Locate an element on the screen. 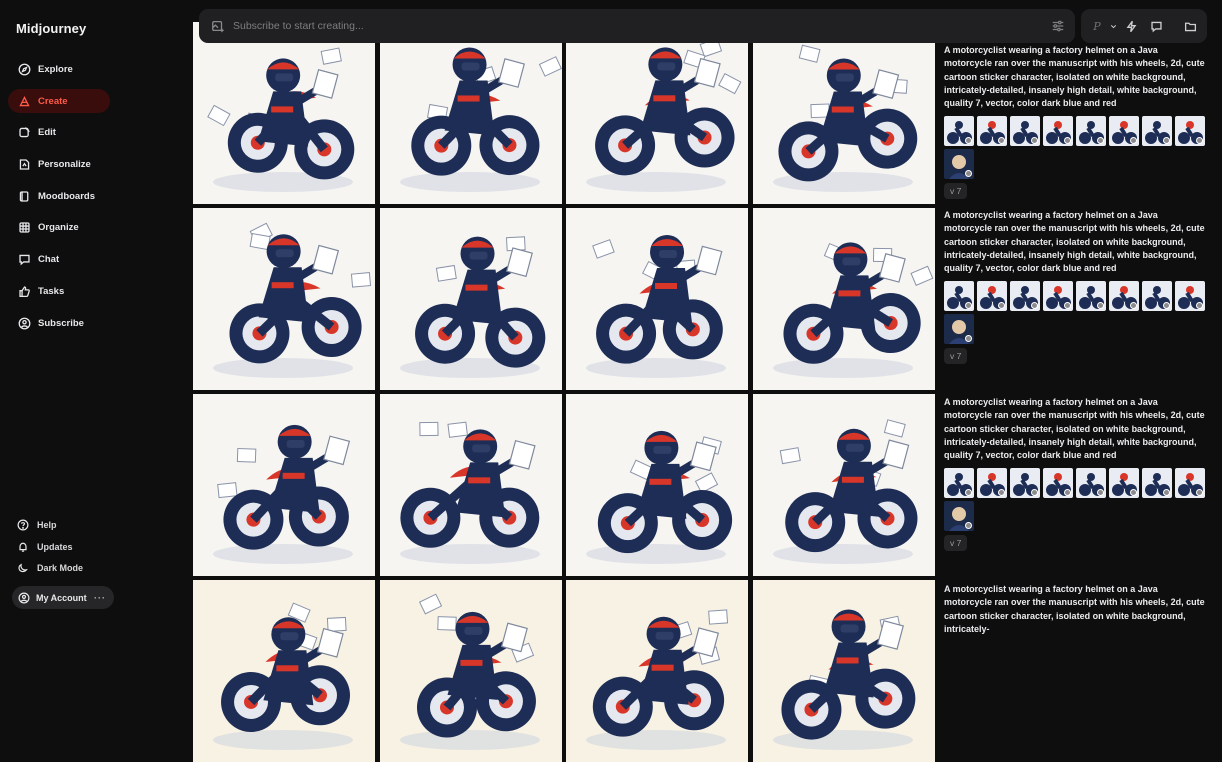 Image resolution: width=1222 pixels, height=762 pixels. brush-icon is located at coordinates (24, 101).